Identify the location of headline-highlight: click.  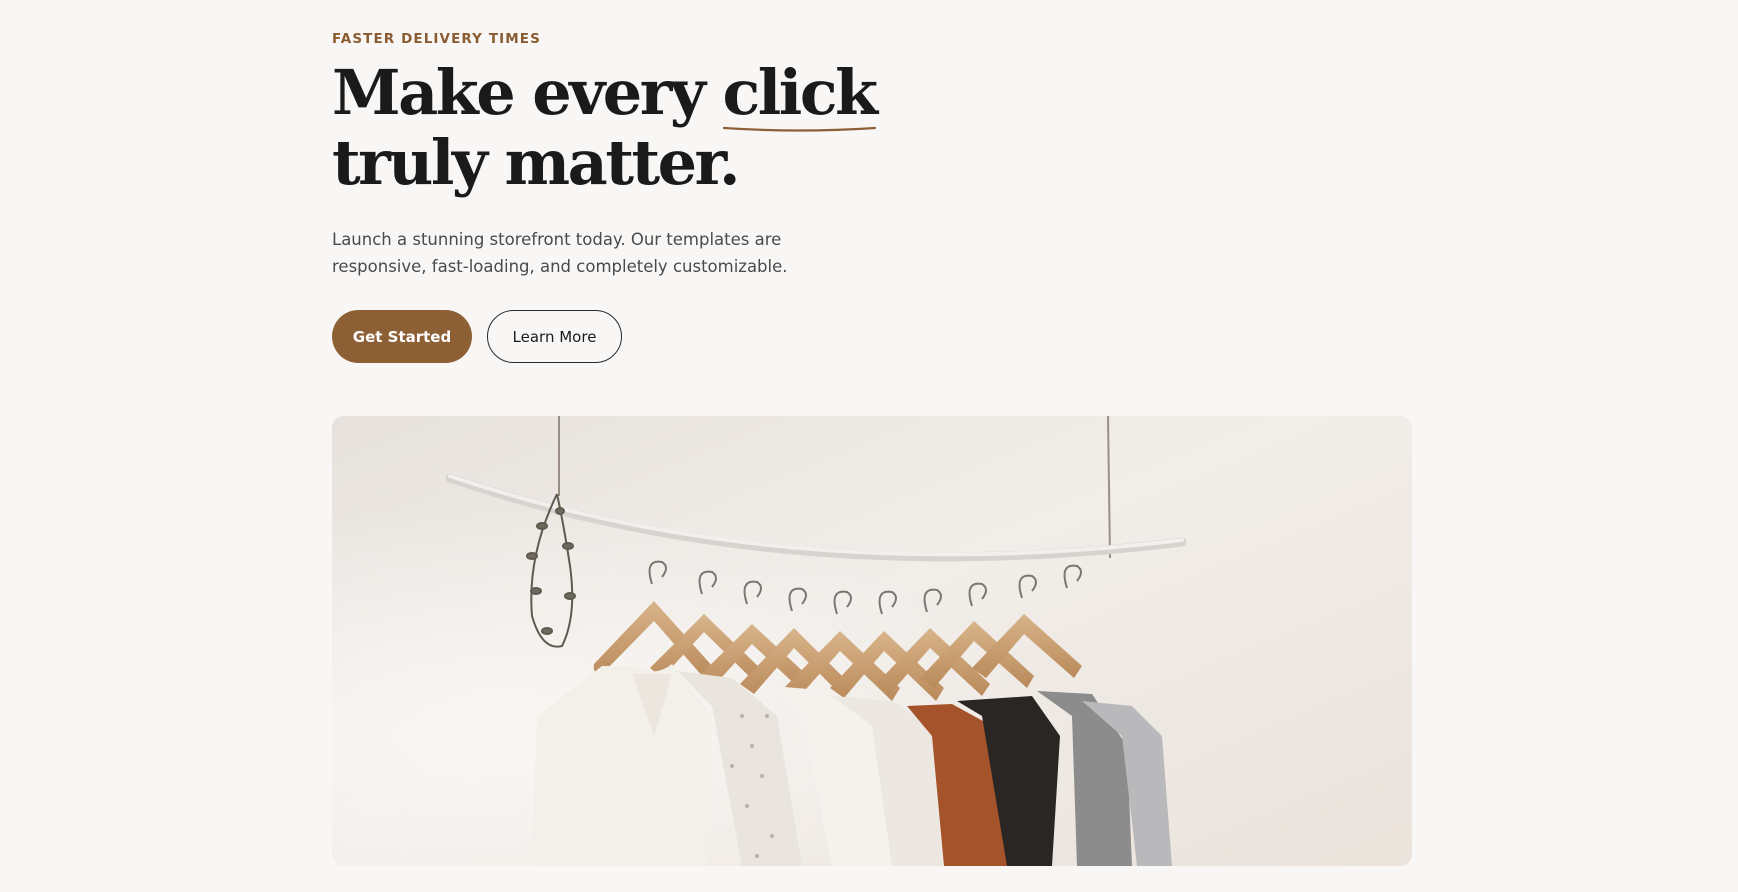
(800, 94).